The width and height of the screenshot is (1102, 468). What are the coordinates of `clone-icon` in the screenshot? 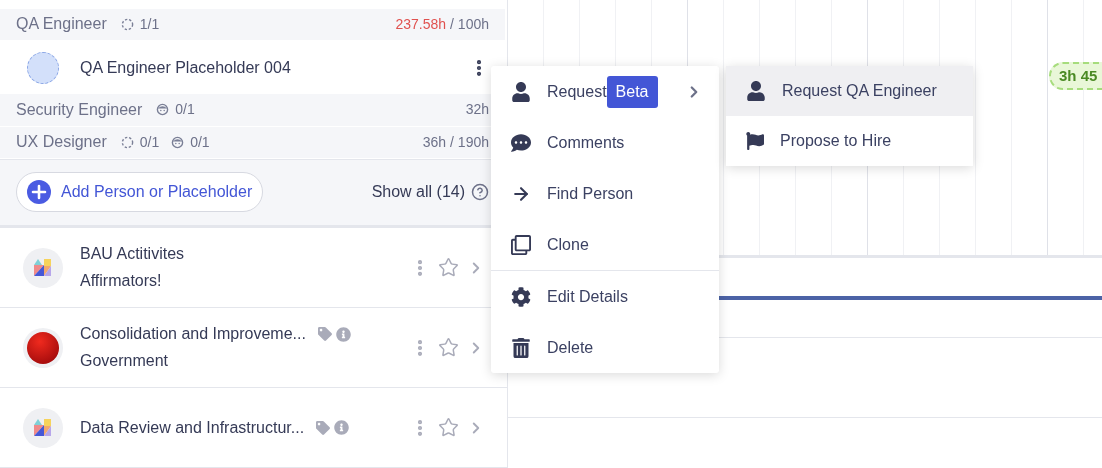 It's located at (521, 244).